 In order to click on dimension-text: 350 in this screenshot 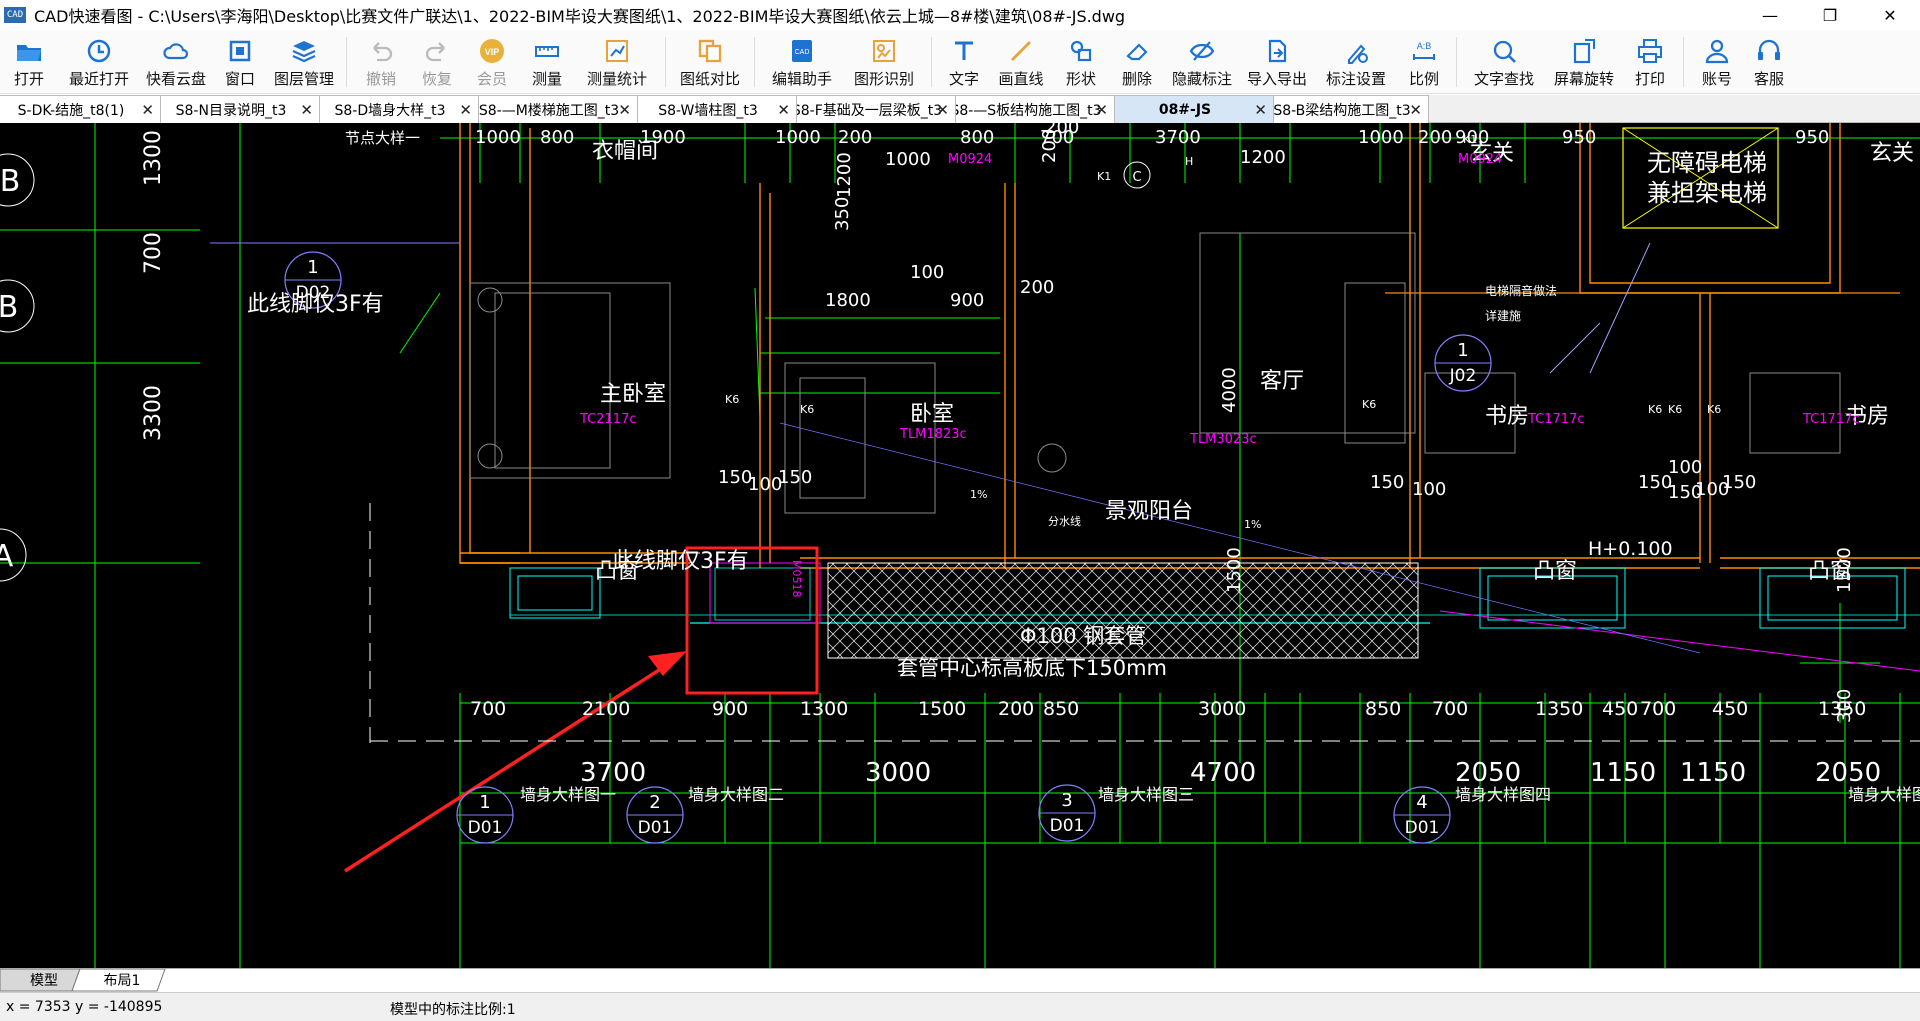, I will do `click(842, 214)`.